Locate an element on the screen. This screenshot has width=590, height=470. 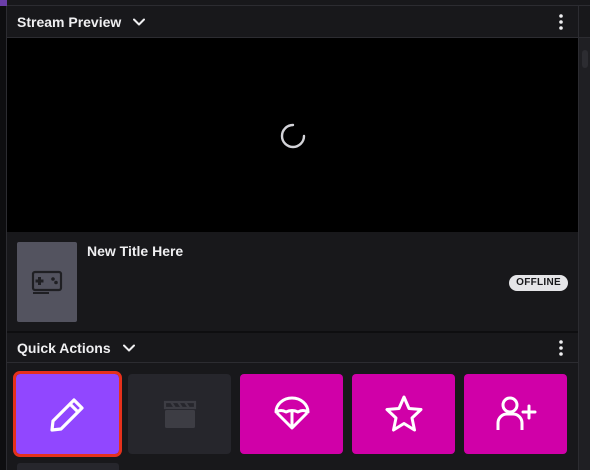
quick-actions-header: Quick Actions is located at coordinates (292, 348).